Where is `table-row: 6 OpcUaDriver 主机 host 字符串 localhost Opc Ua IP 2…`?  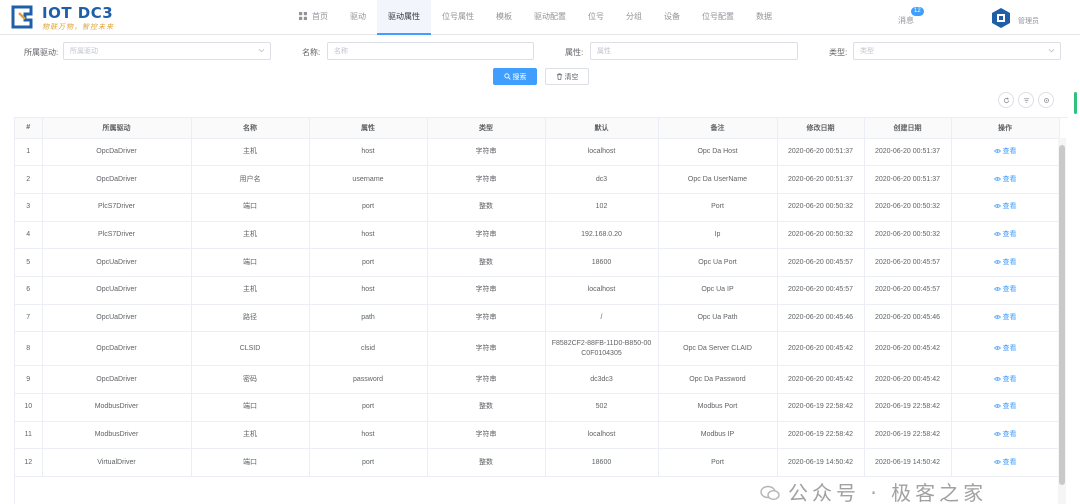
table-row: 6 OpcUaDriver 主机 host 字符串 localhost Opc Ua IP 2… is located at coordinates (537, 290).